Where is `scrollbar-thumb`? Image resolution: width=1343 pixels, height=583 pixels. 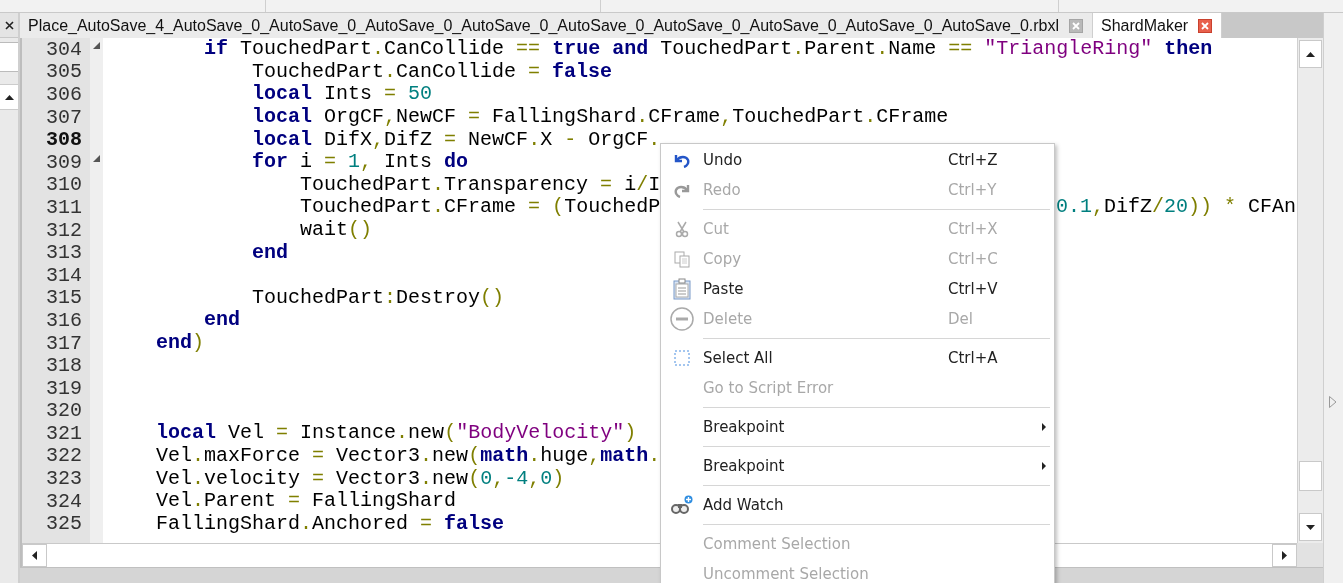 scrollbar-thumb is located at coordinates (1310, 476).